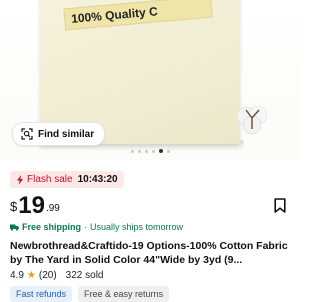 The width and height of the screenshot is (320, 302). I want to click on review-count: (20), so click(47, 275).